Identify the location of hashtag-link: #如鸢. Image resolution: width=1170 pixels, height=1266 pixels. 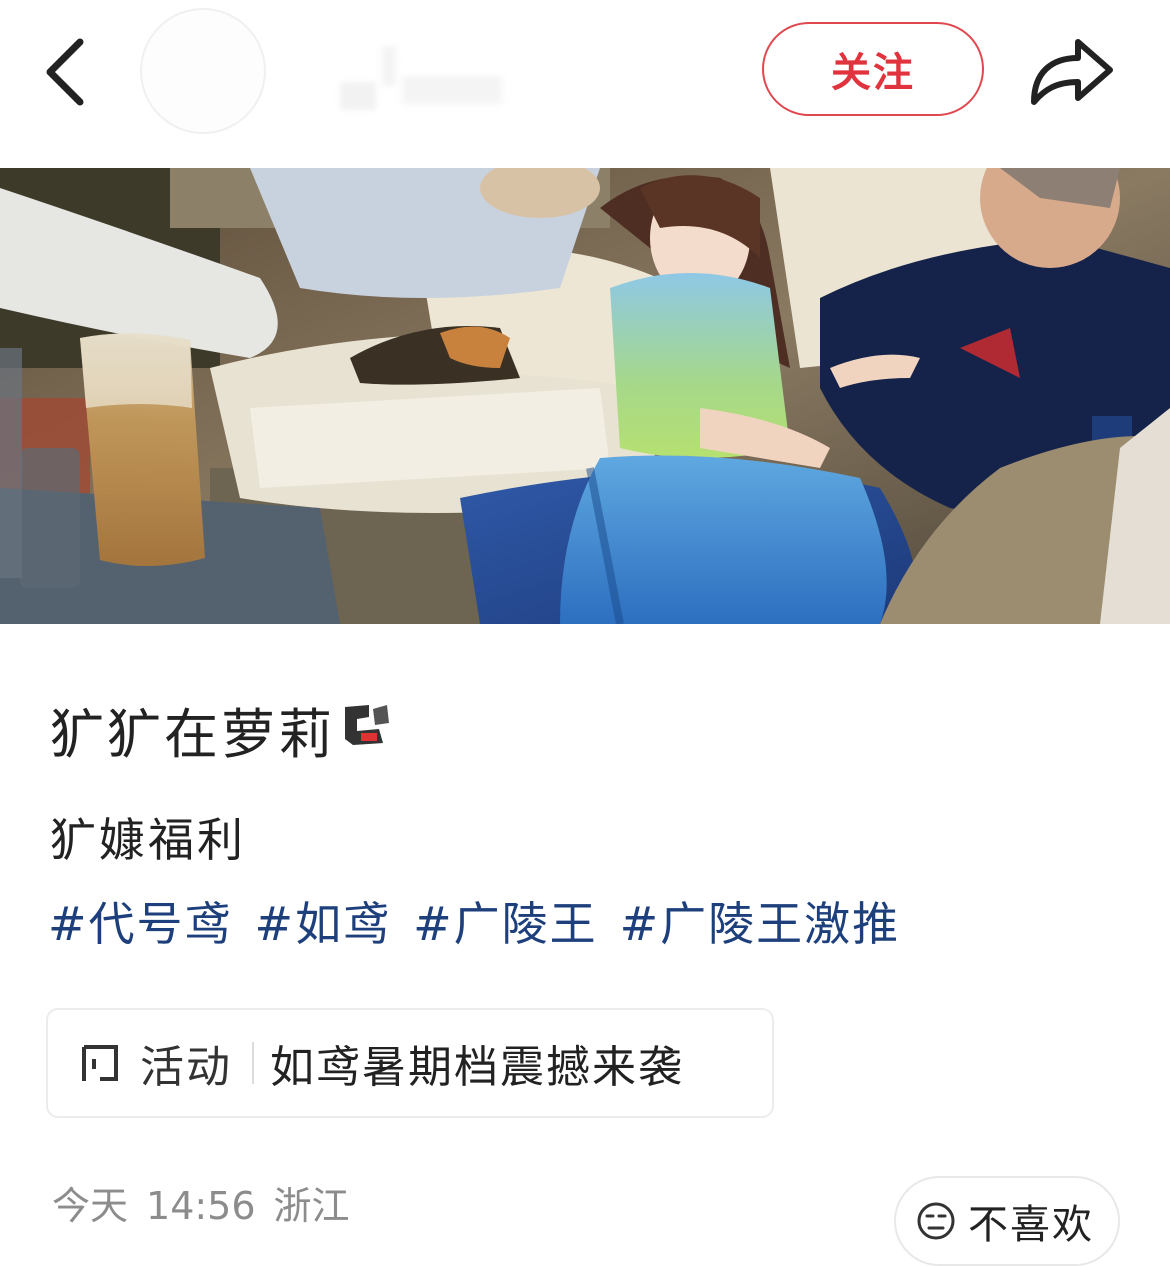
(323, 924).